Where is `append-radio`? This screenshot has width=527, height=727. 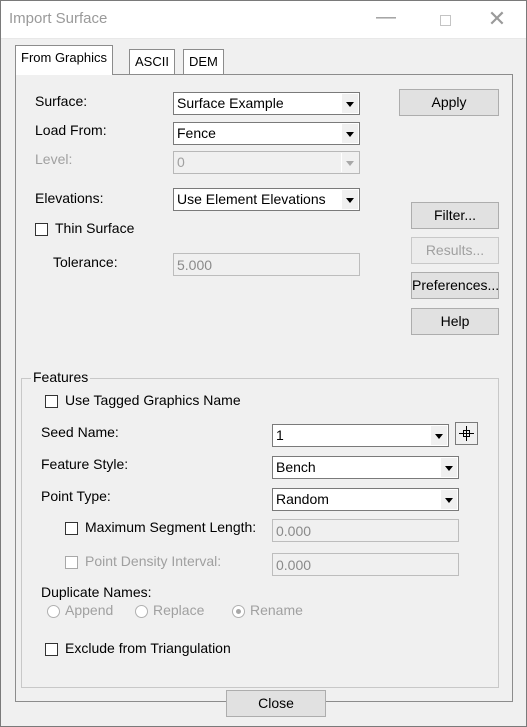
append-radio is located at coordinates (53, 611).